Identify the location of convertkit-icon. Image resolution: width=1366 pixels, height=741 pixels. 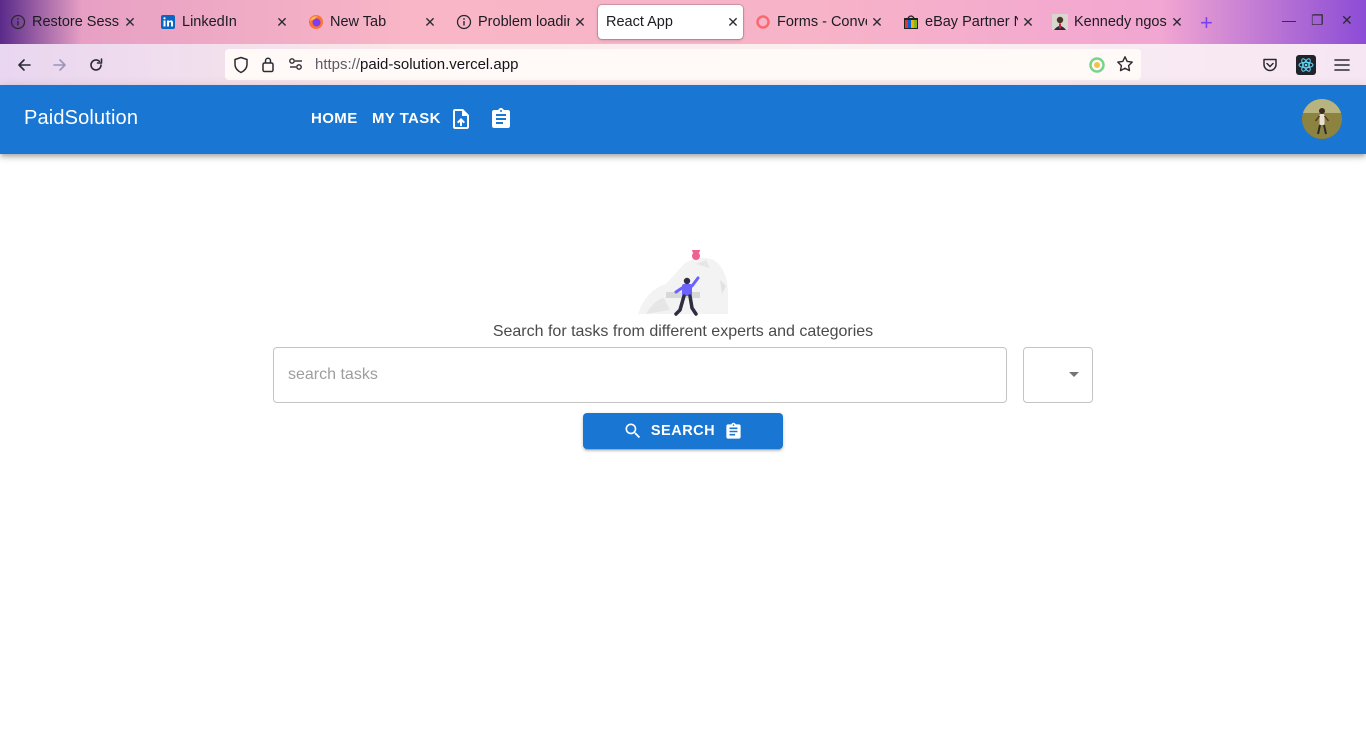
(763, 22).